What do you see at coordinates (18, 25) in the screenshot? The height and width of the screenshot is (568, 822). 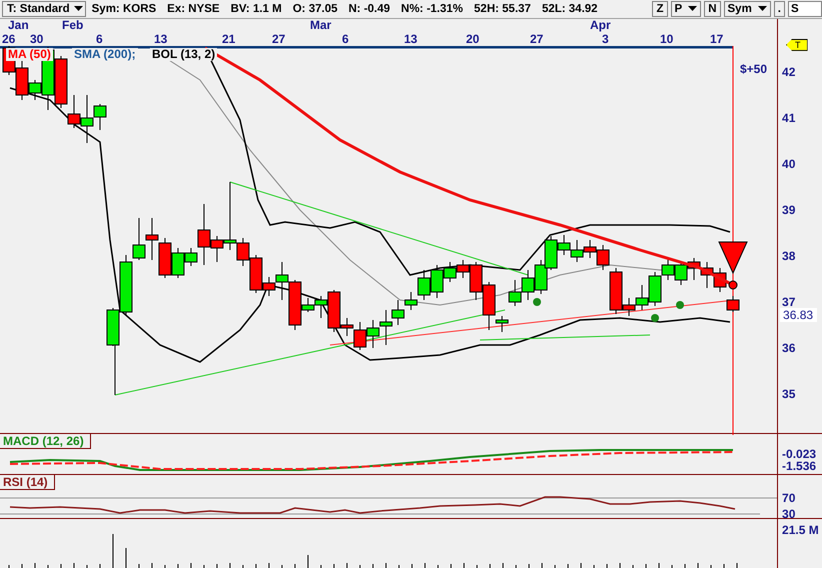 I see `month-label: Jan` at bounding box center [18, 25].